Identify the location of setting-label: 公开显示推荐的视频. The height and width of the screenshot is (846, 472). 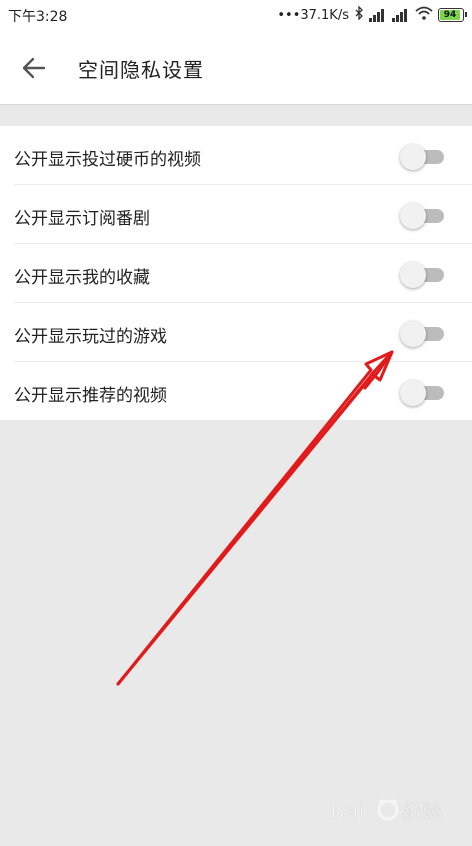
(90, 396).